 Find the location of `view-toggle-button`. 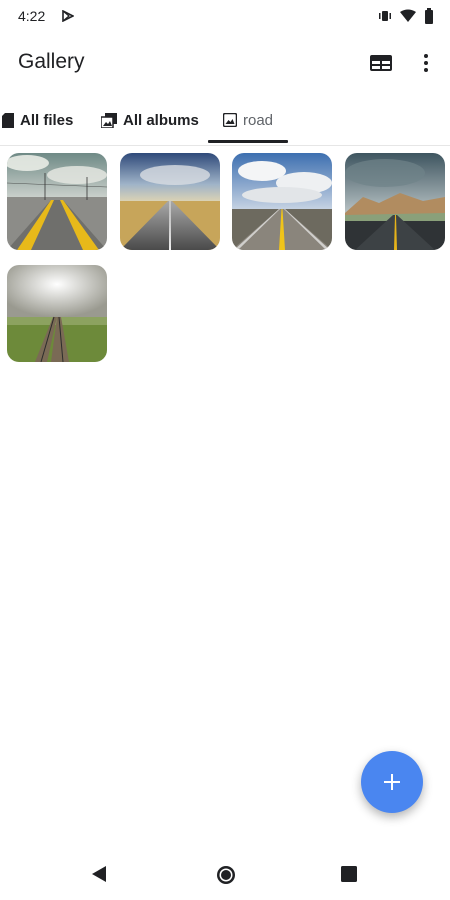

view-toggle-button is located at coordinates (381, 63).